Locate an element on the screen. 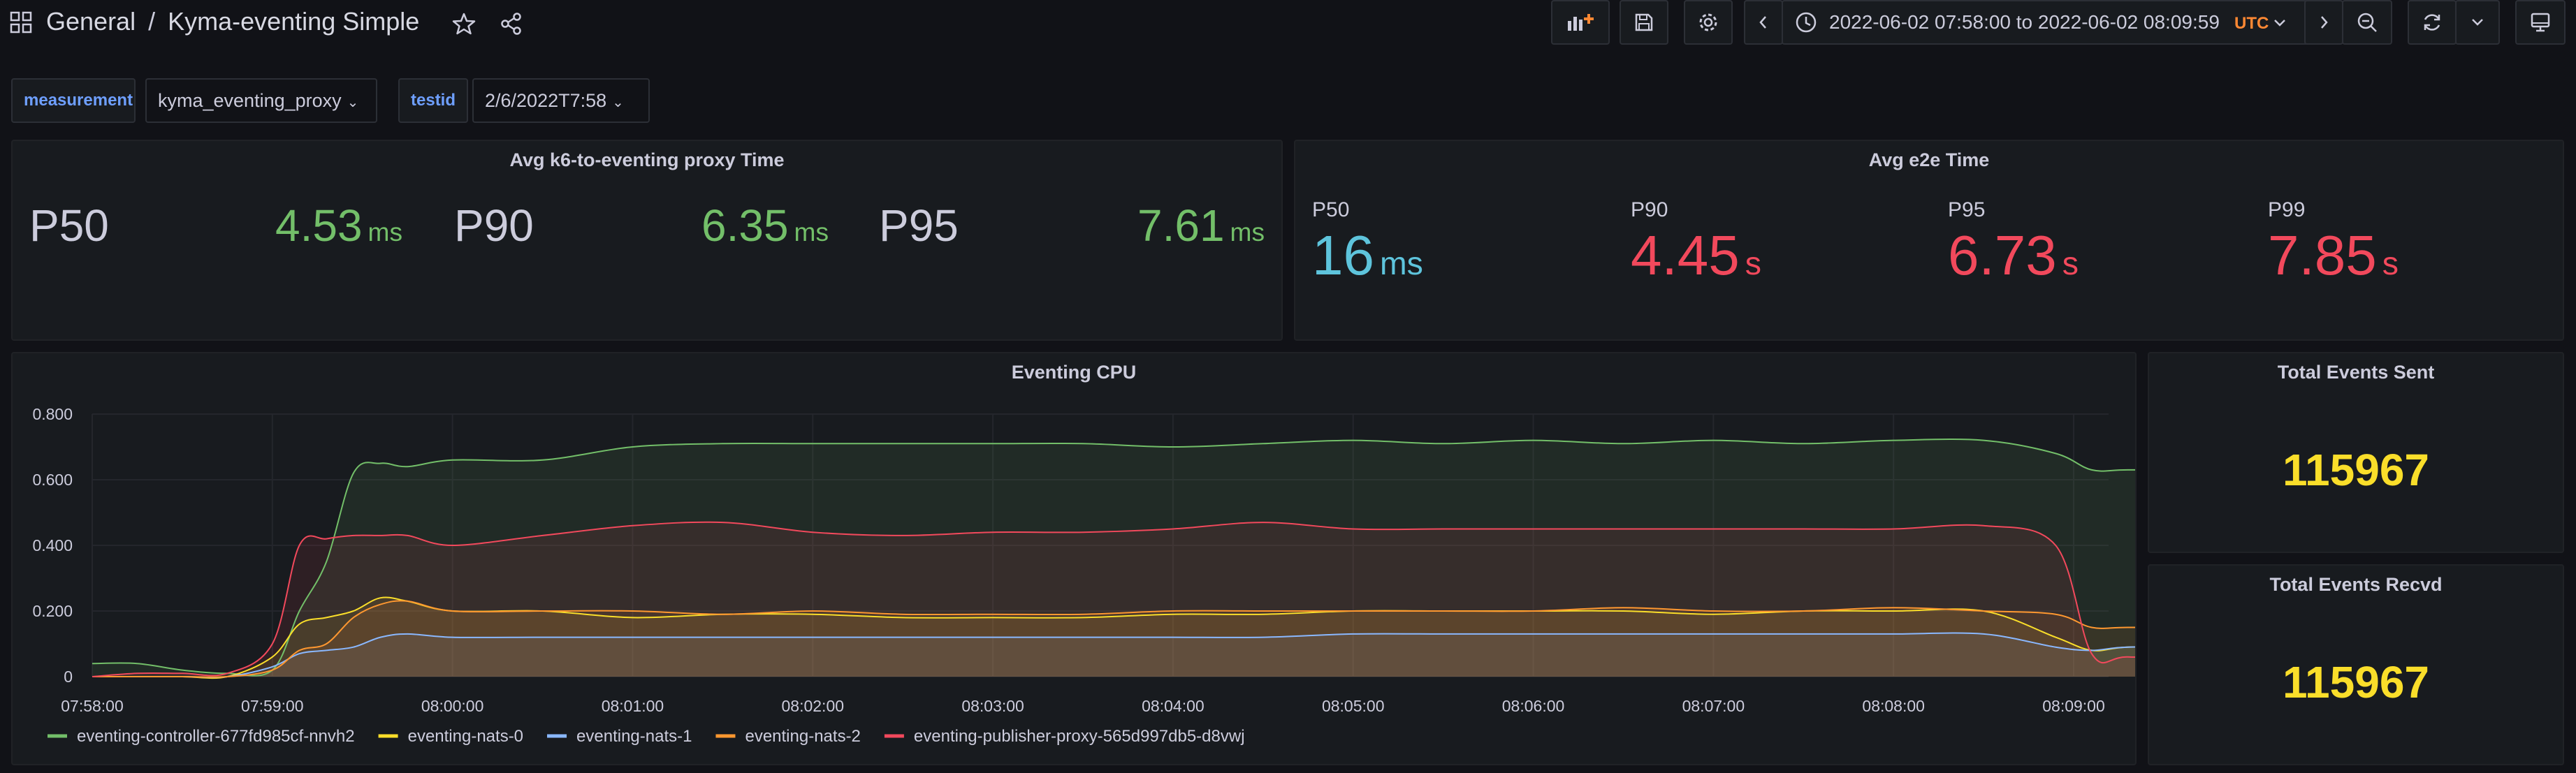 The width and height of the screenshot is (2576, 773). refresh-button is located at coordinates (2432, 22).